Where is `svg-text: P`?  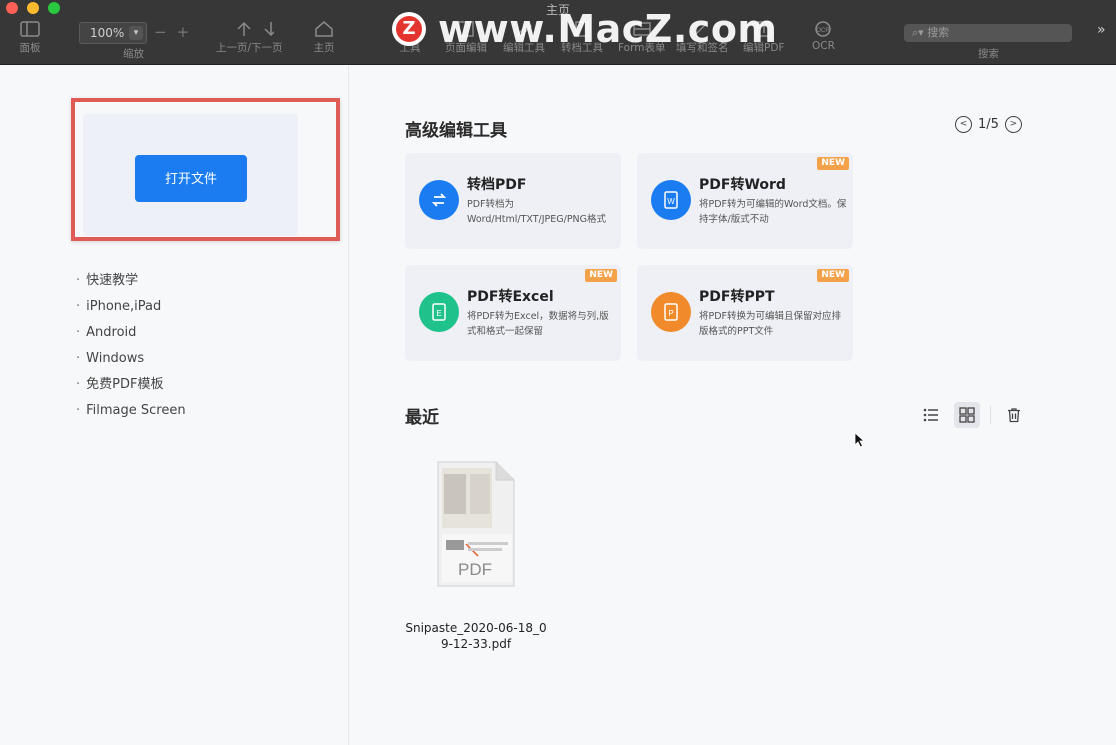 svg-text: P is located at coordinates (670, 313).